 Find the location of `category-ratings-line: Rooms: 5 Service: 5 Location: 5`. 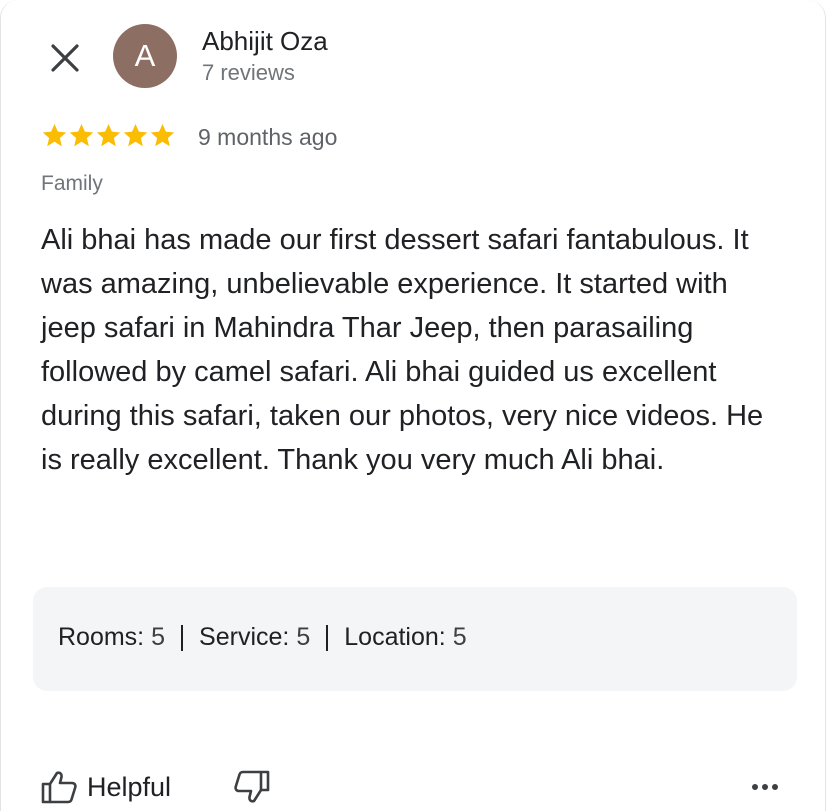

category-ratings-line: Rooms: 5 Service: 5 Location: 5 is located at coordinates (262, 637).